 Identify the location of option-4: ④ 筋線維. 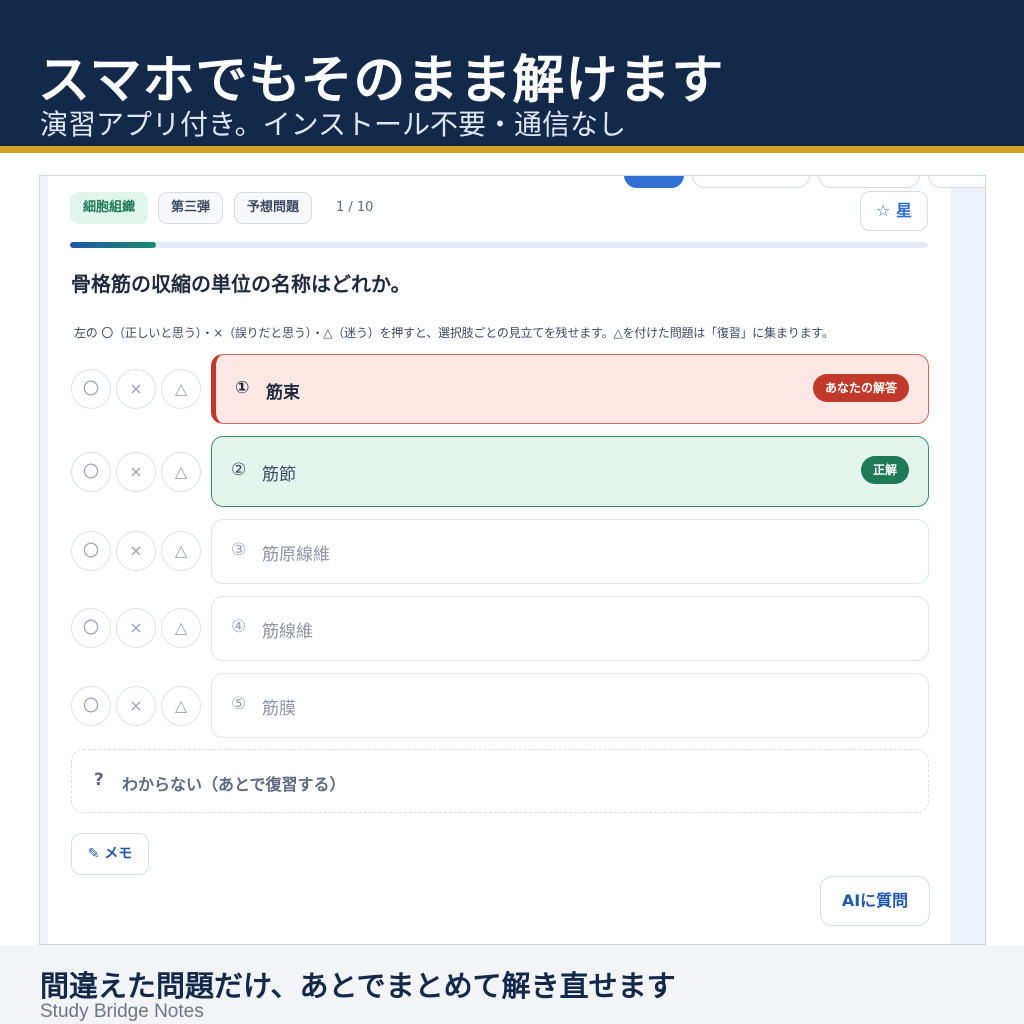
(570, 628).